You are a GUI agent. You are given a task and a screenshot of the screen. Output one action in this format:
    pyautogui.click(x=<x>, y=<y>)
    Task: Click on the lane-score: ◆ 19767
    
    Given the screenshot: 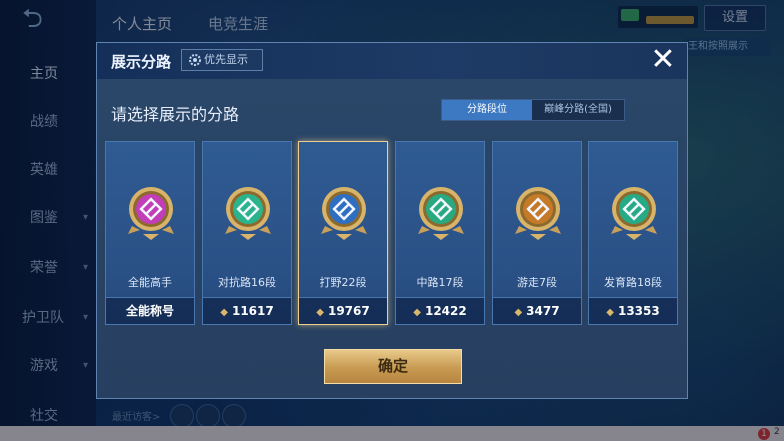 What is the action you would take?
    pyautogui.click(x=343, y=312)
    